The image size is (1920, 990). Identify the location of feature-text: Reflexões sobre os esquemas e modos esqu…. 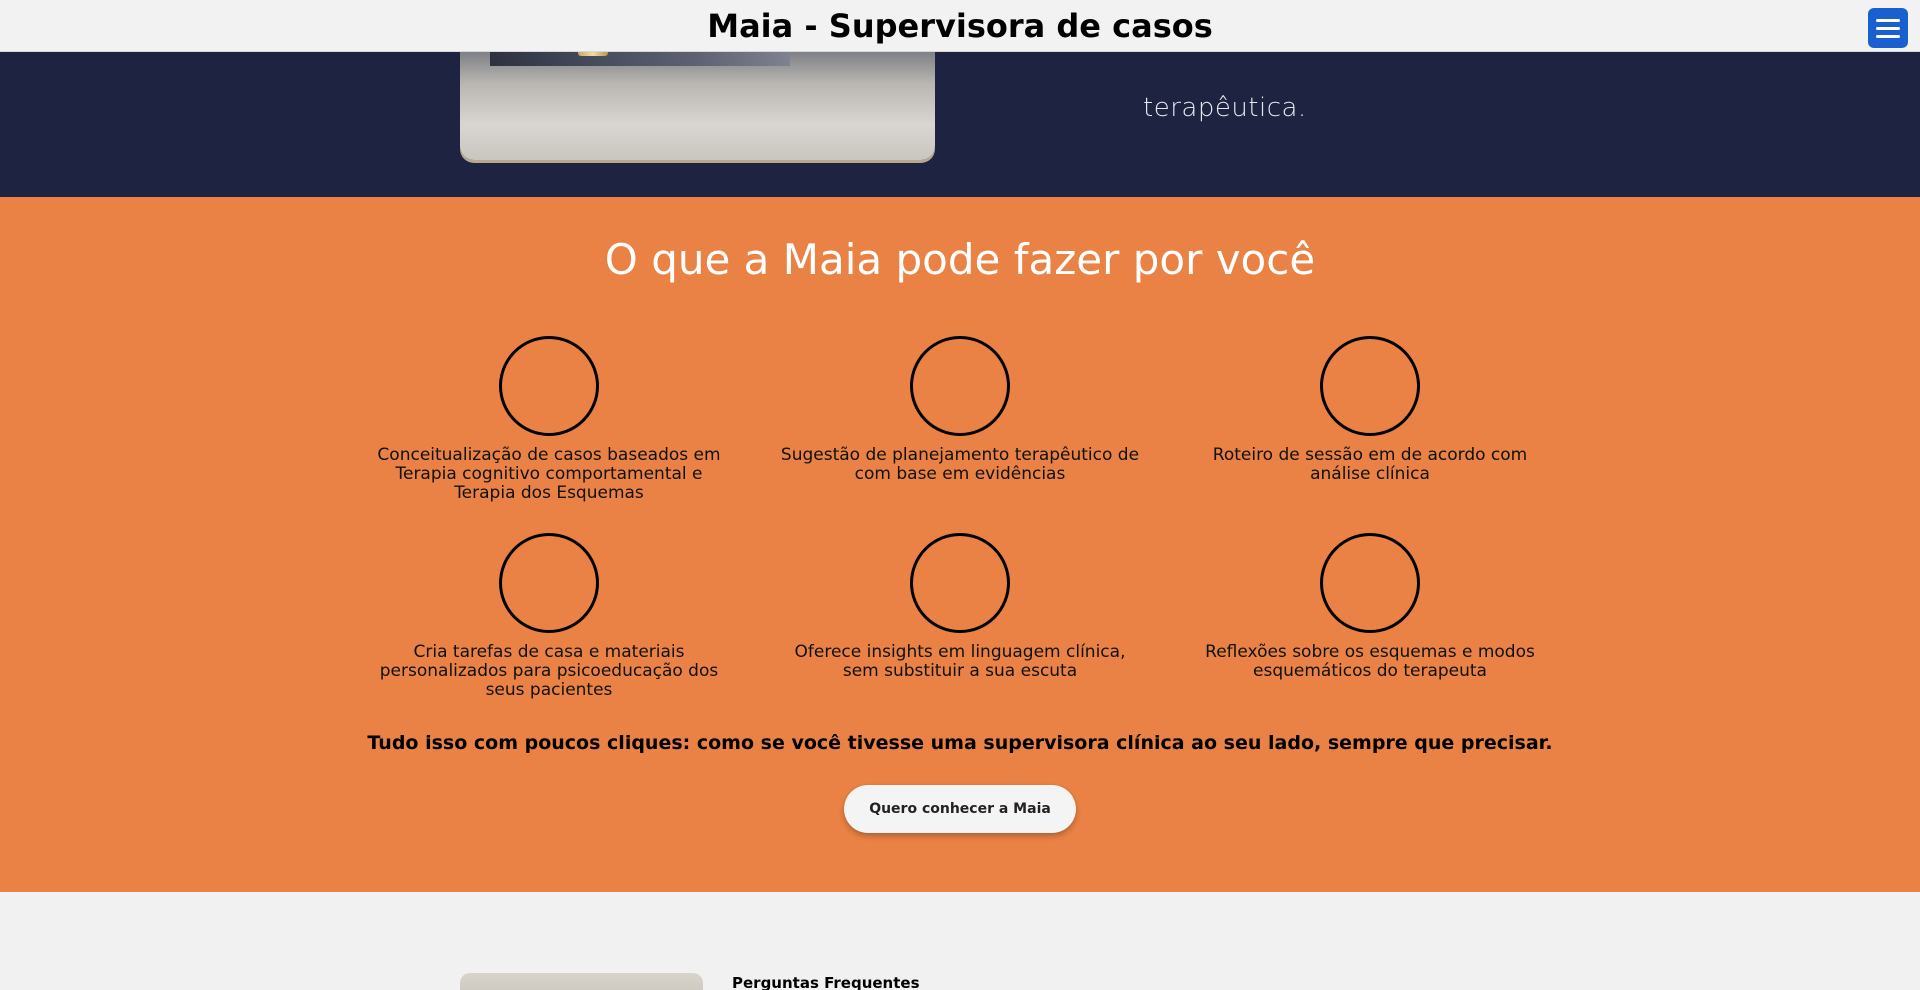
(1370, 661).